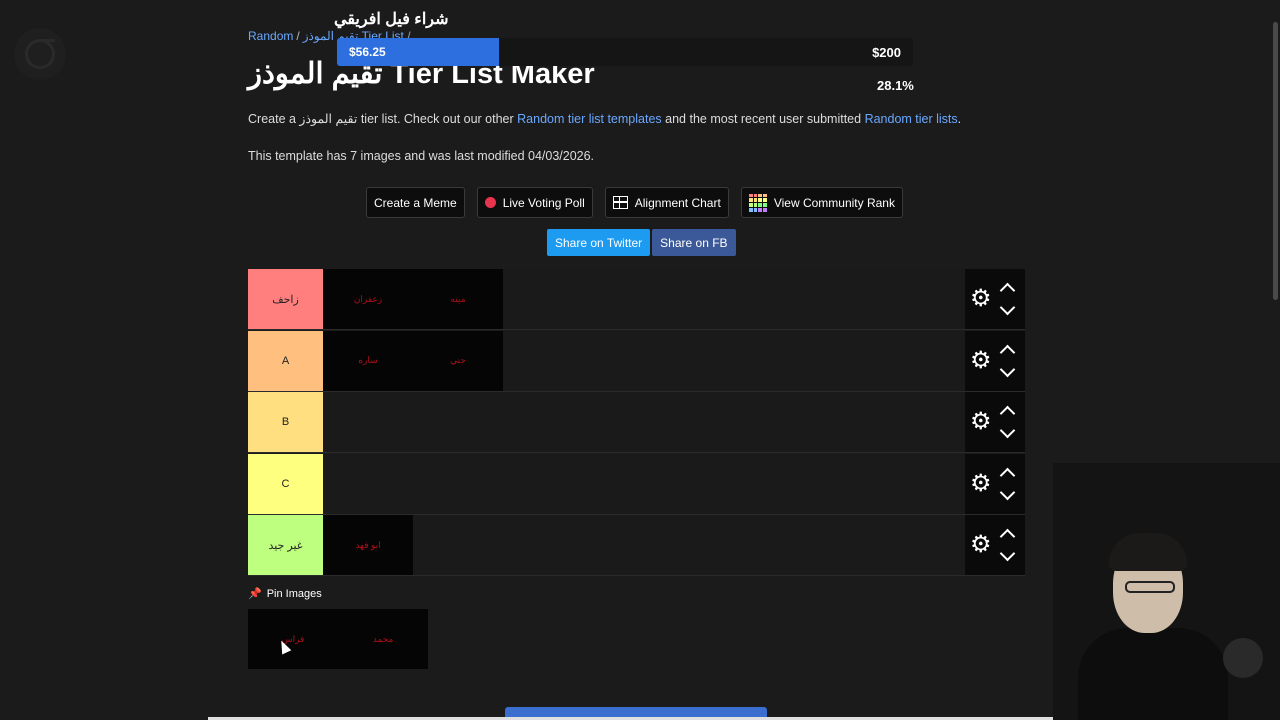  I want to click on random-templates-link: Random tier list templates, so click(589, 119).